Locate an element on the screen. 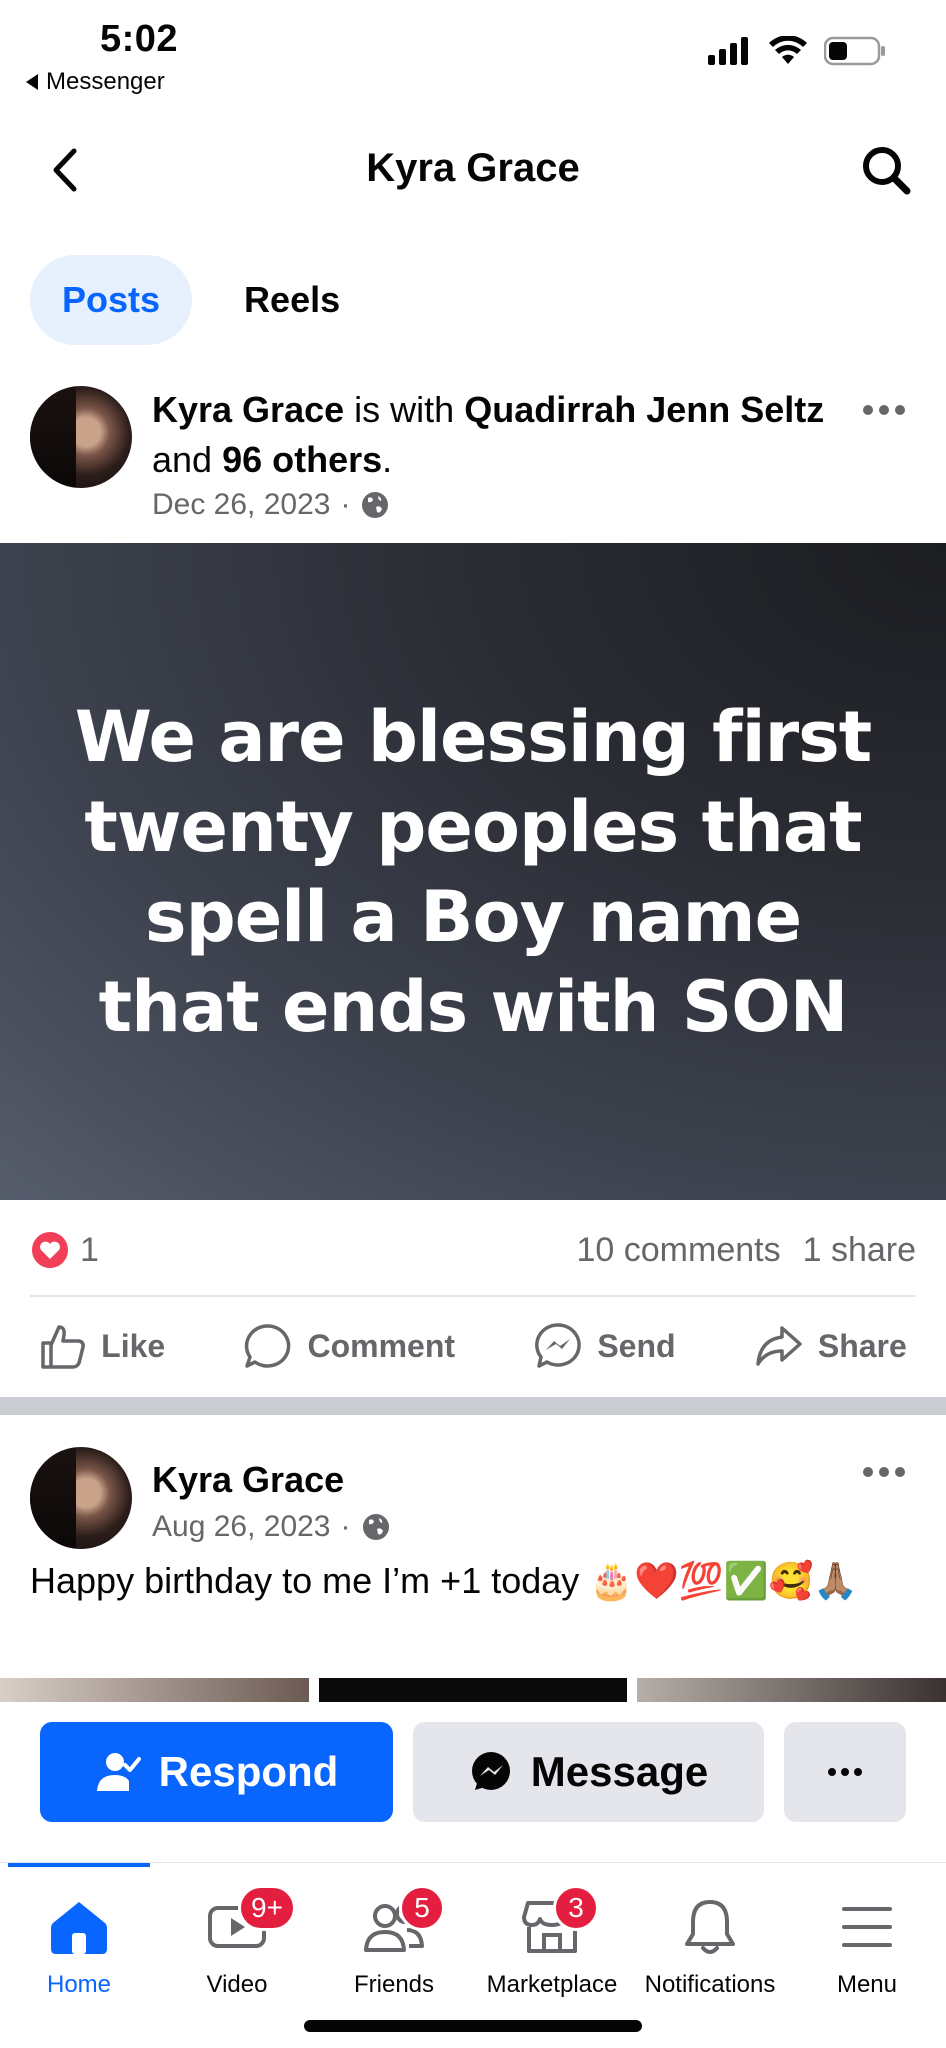  engagement-counts: 10 comments 1 share is located at coordinates (747, 1250).